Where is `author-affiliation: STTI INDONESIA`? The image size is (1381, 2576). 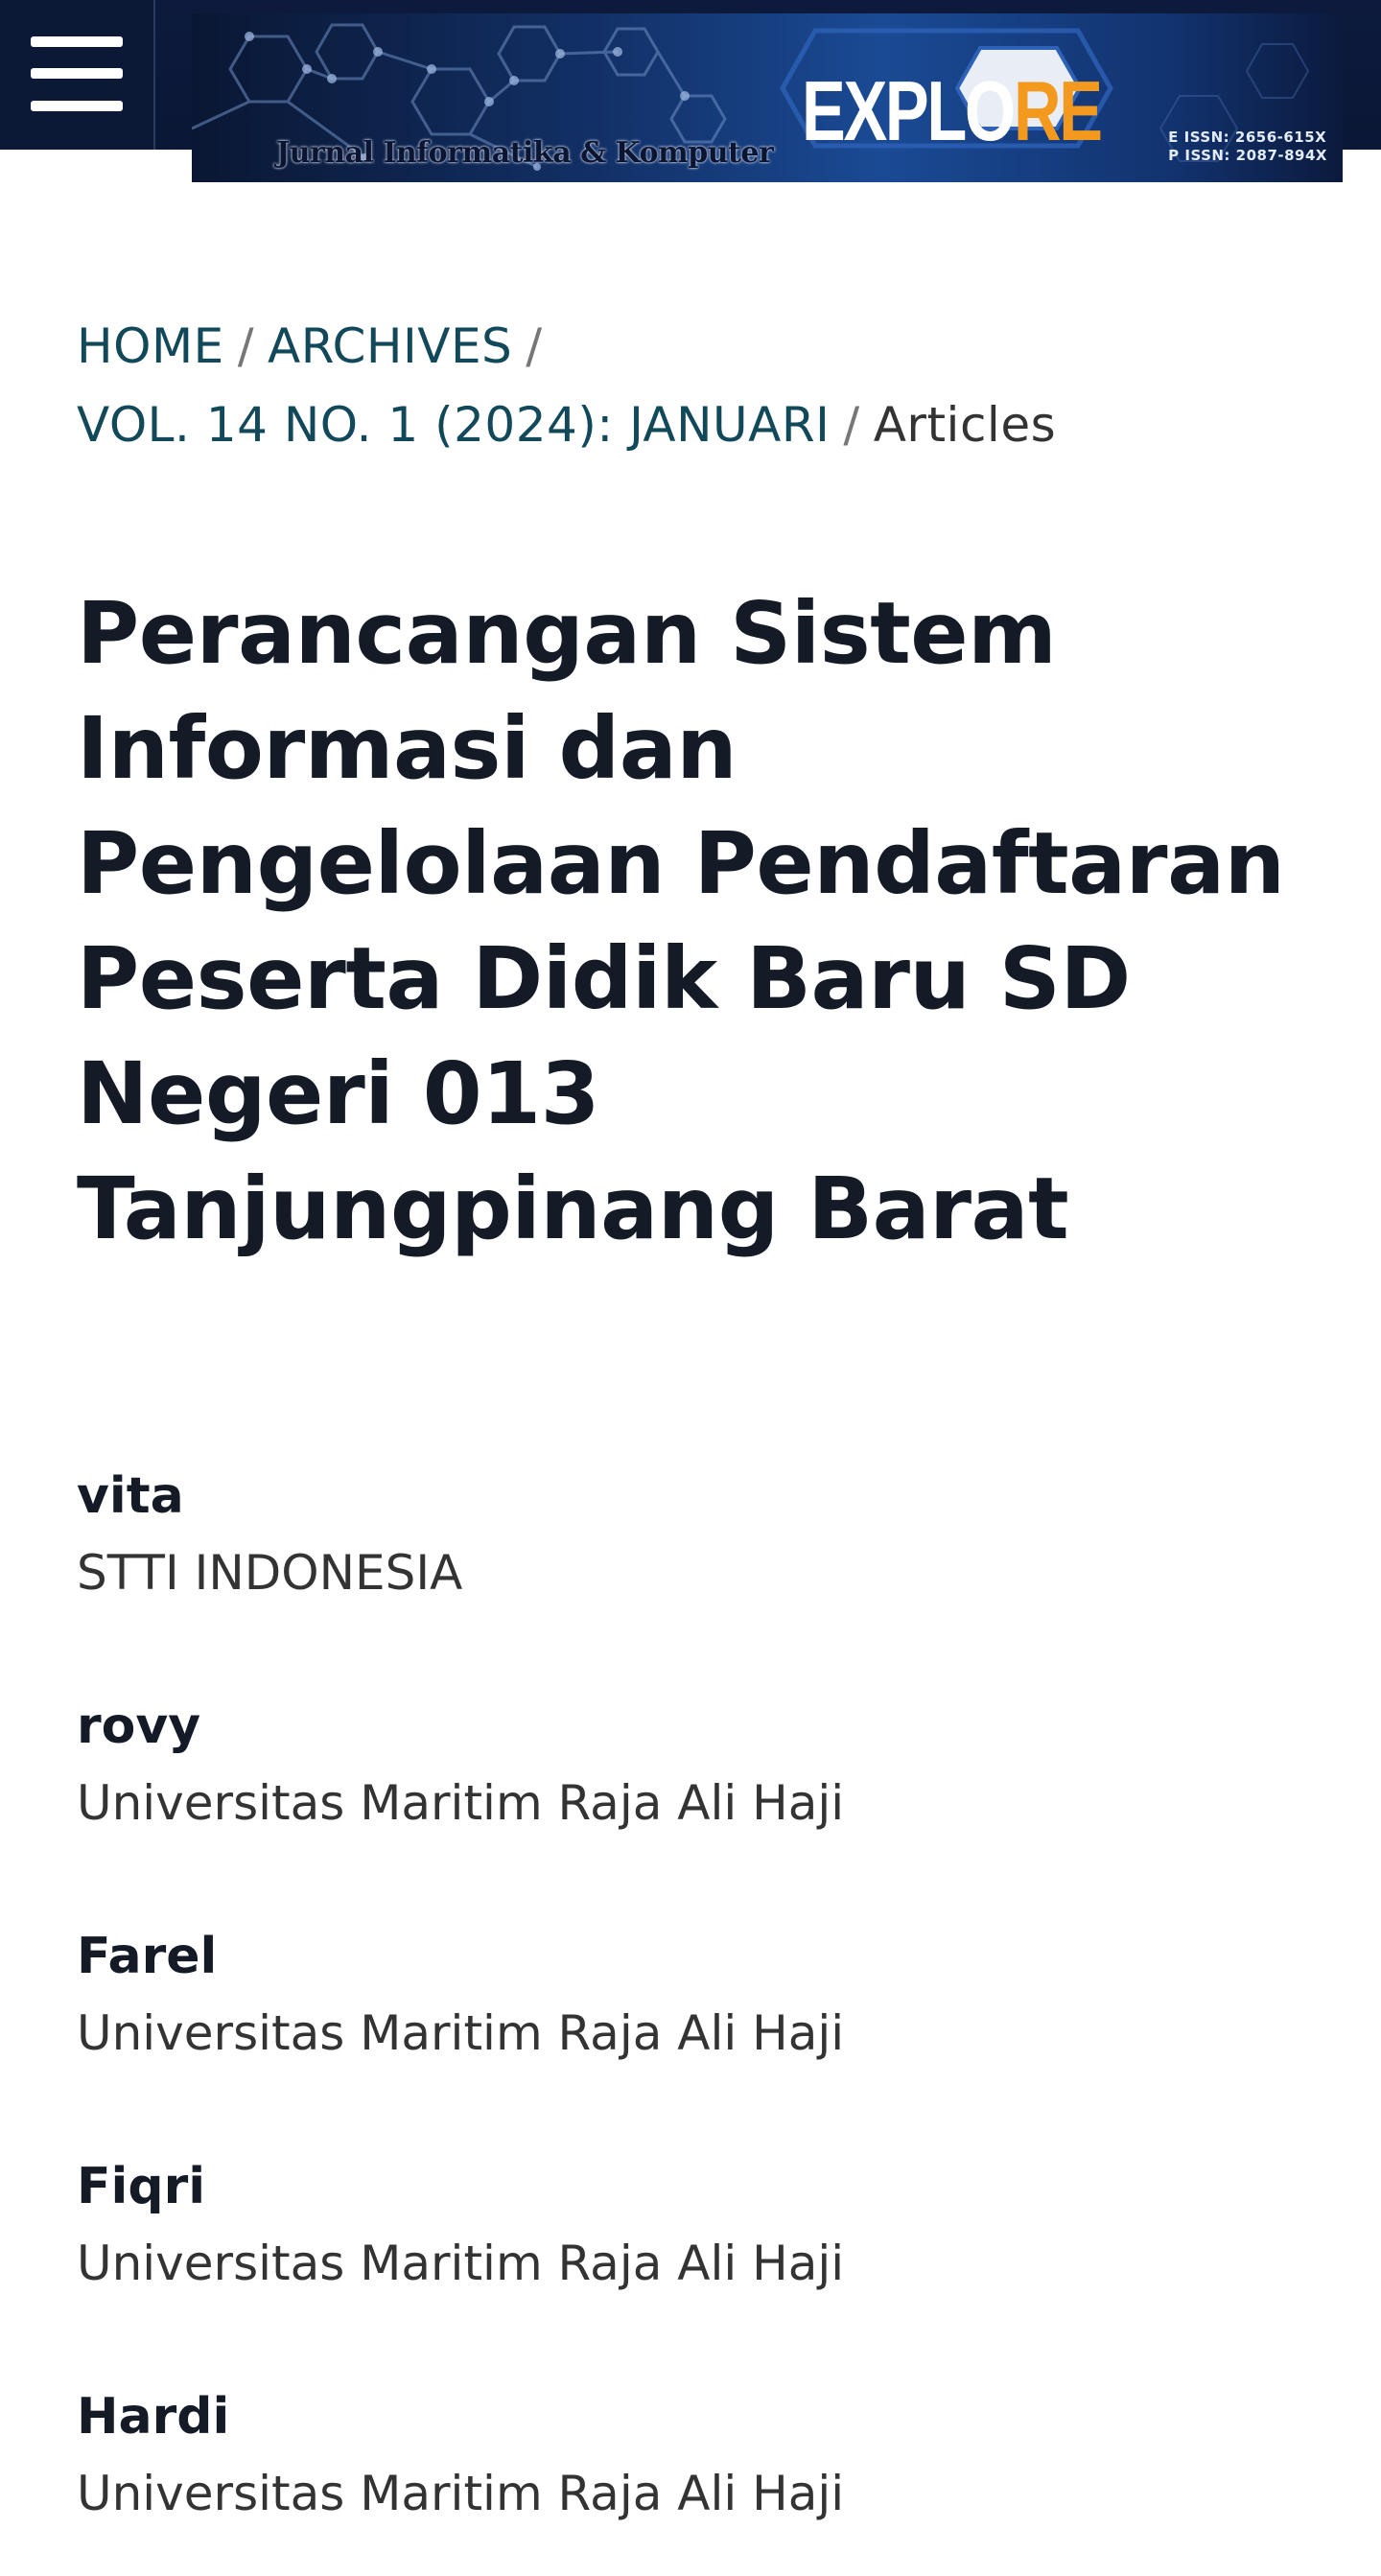 author-affiliation: STTI INDONESIA is located at coordinates (270, 1573).